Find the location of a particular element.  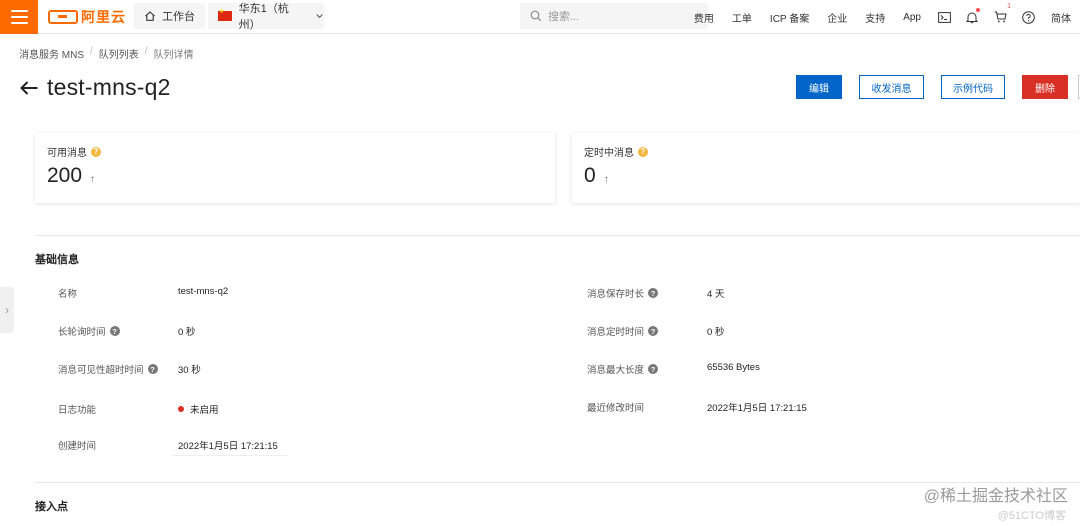

breadcrumb-queue-detail: 队列详情 is located at coordinates (173, 55).